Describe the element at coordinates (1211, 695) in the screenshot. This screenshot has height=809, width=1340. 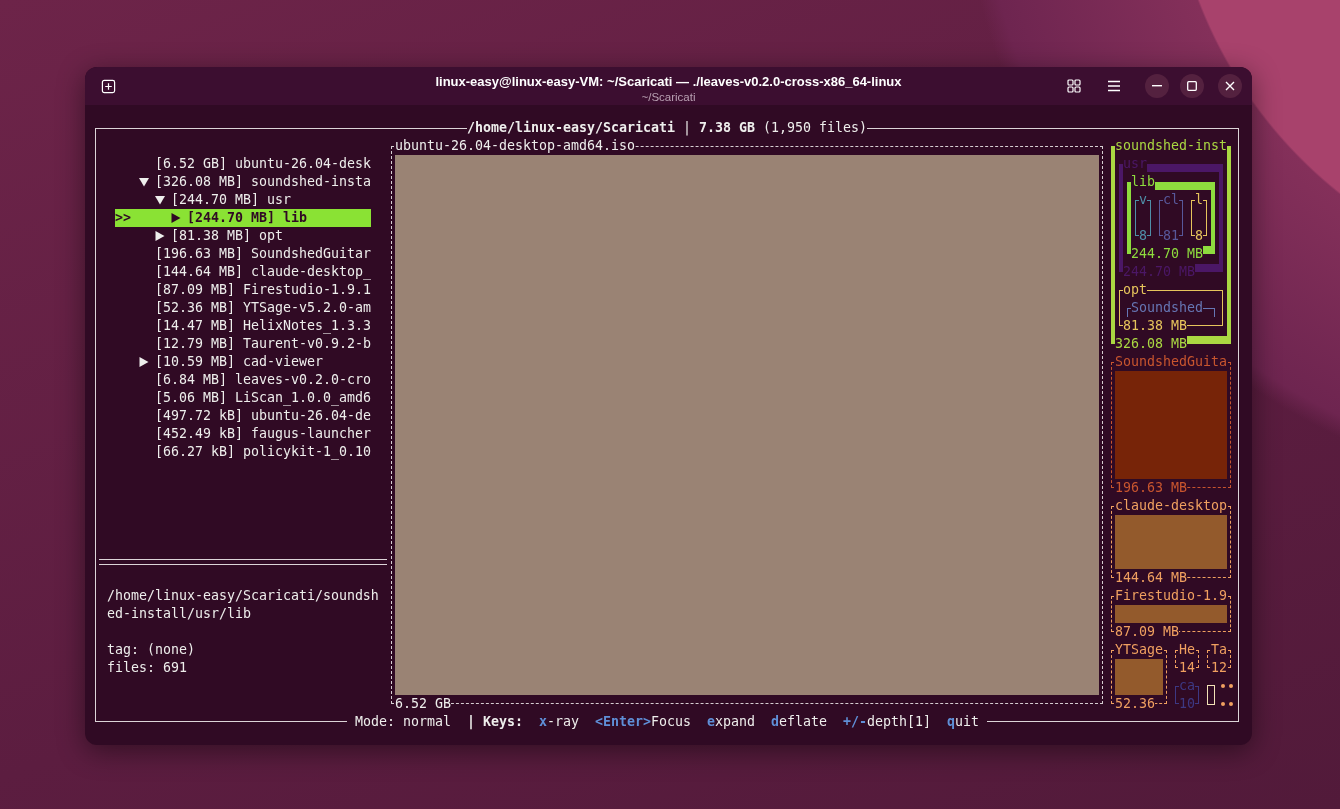
I see `mini-tile-icon` at that location.